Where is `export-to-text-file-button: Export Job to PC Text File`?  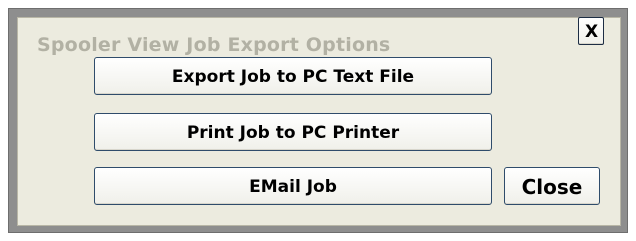 export-to-text-file-button: Export Job to PC Text File is located at coordinates (293, 76).